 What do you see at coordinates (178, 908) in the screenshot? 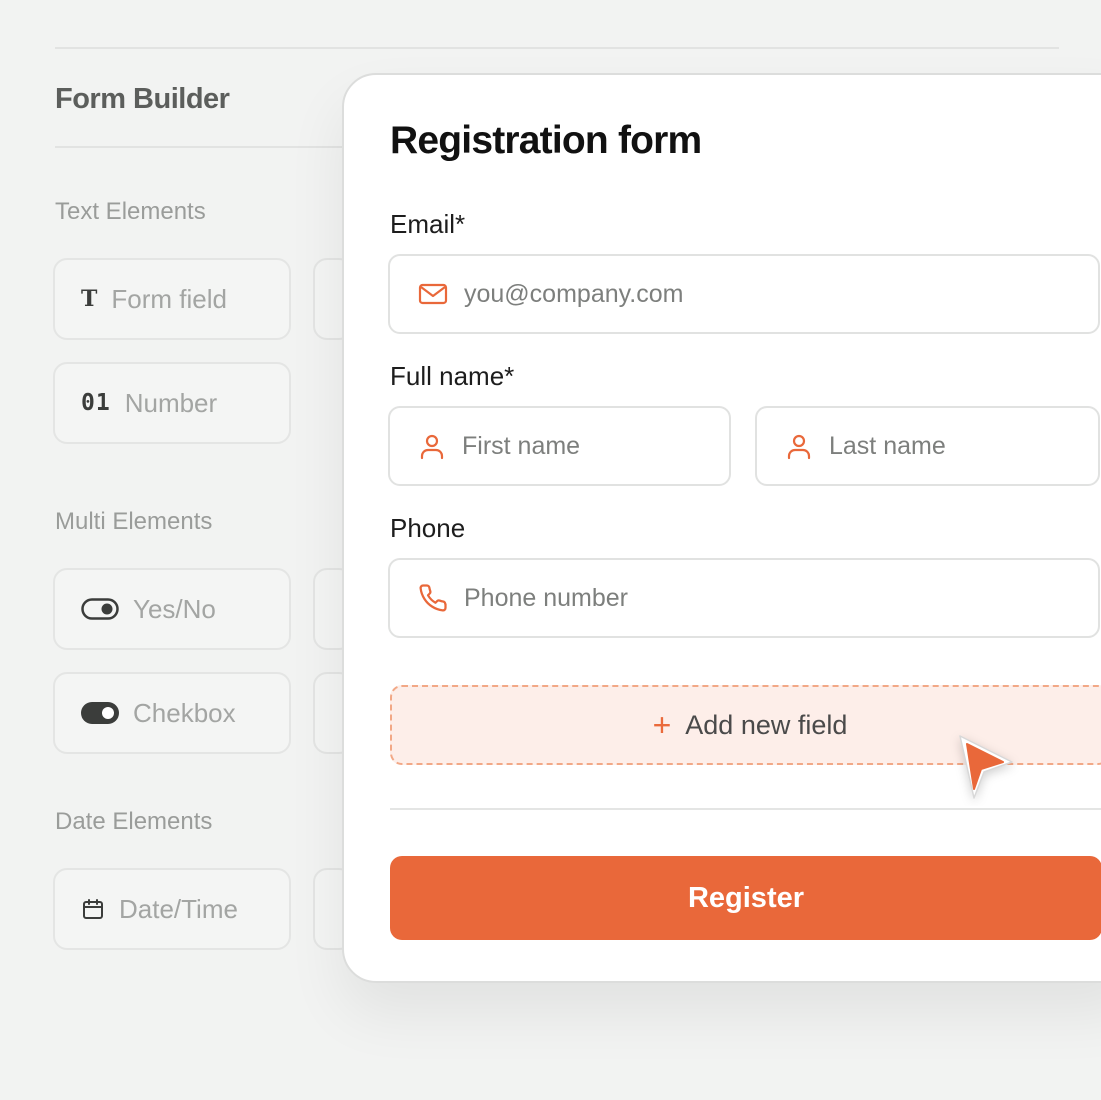
I see `element-label: Date/Time` at bounding box center [178, 908].